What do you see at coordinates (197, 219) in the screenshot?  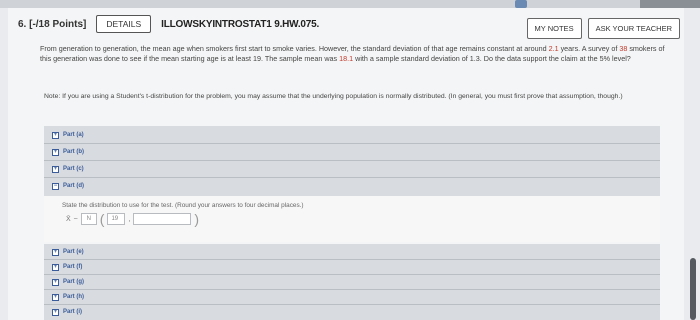 I see `close-paren: )` at bounding box center [197, 219].